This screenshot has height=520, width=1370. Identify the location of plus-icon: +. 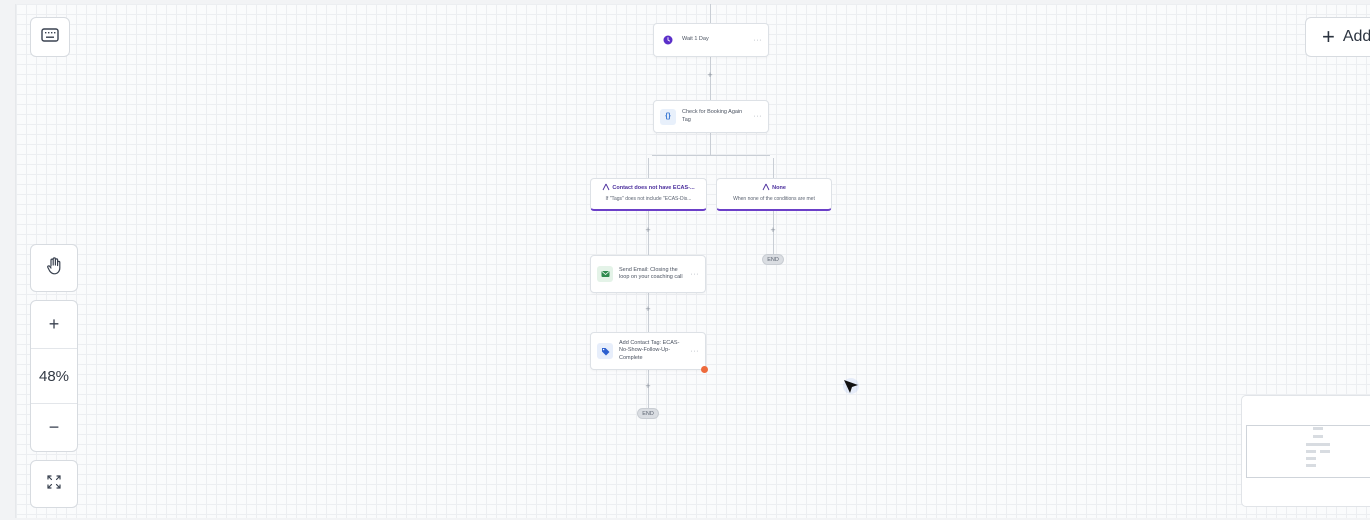
(1328, 36).